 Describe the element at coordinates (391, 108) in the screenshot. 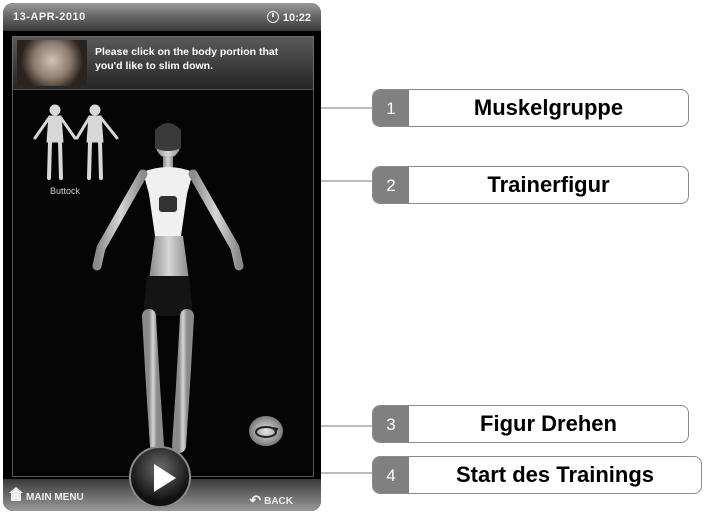

I see `callout-number: 1` at that location.